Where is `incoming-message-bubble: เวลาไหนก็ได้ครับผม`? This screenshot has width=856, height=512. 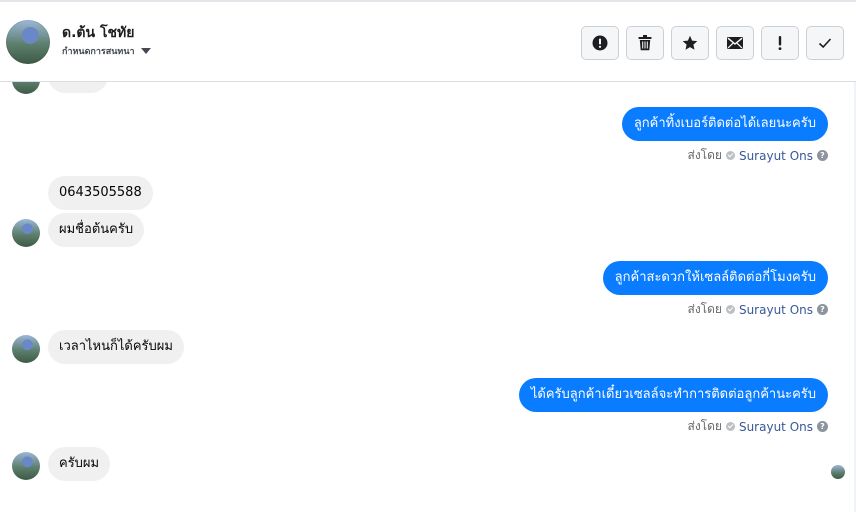 incoming-message-bubble: เวลาไหนก็ได้ครับผม is located at coordinates (116, 347).